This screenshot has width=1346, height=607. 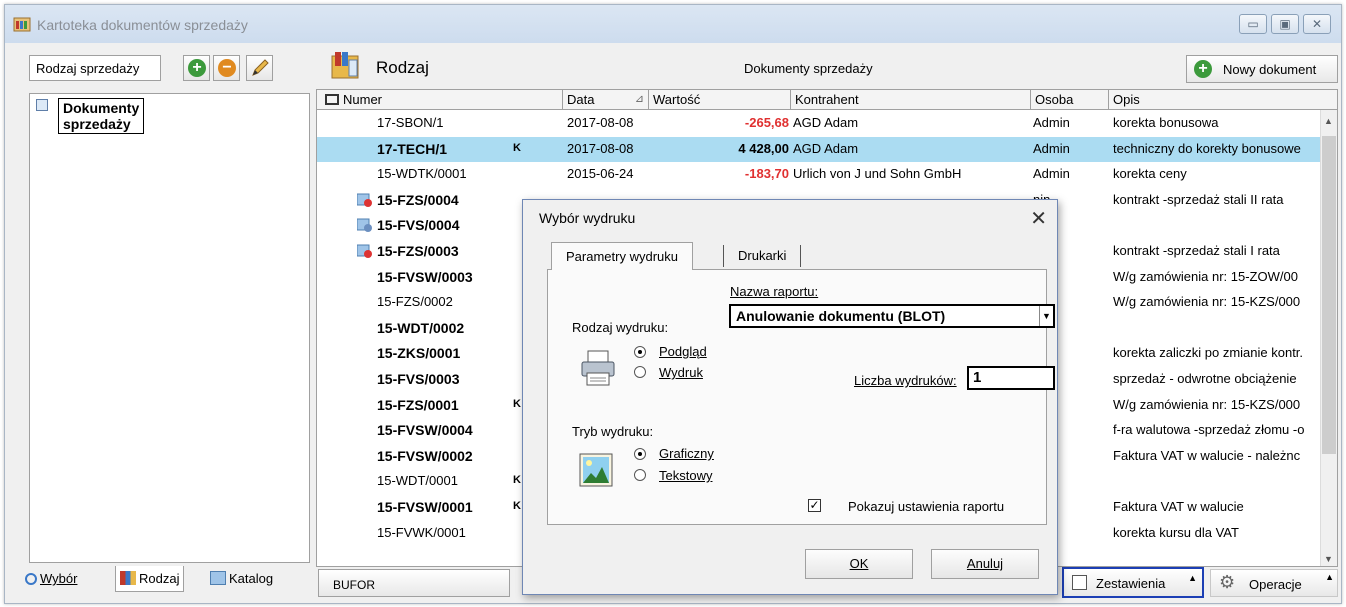 I want to click on report-name-select: Anulowanie dokumentu (BLOT) ▼, so click(x=892, y=316).